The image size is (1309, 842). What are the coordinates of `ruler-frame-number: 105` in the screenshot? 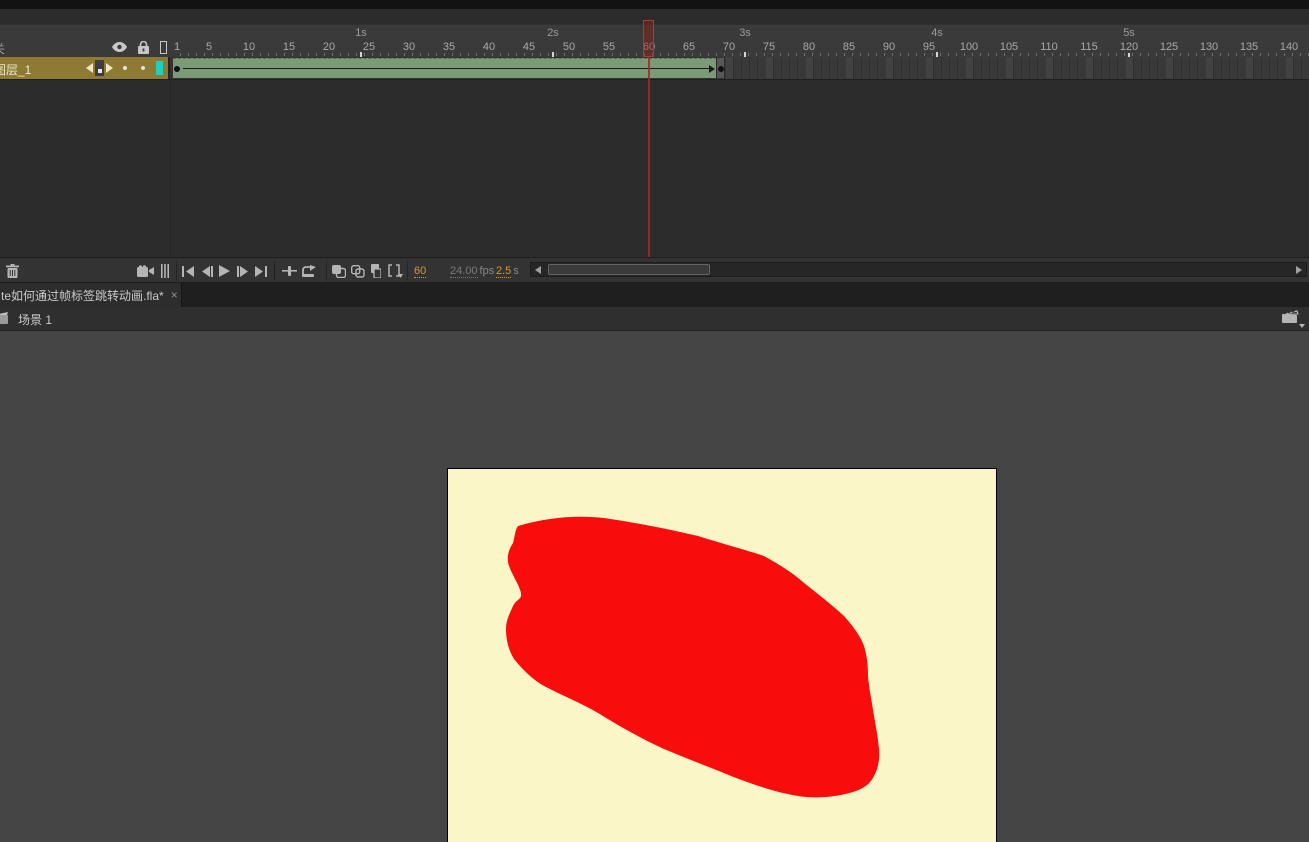 It's located at (1009, 47).